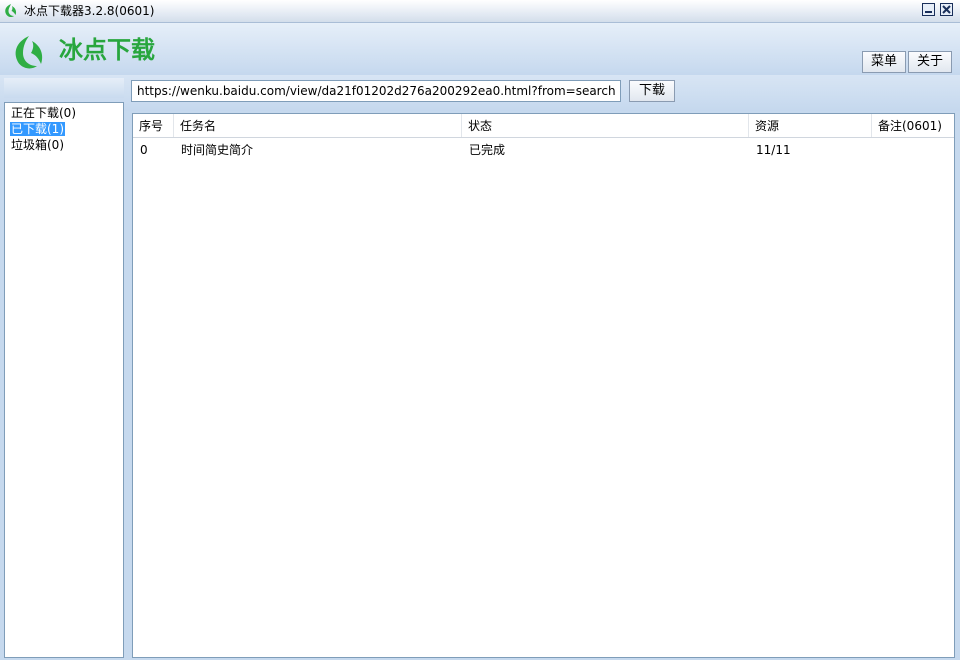 The height and width of the screenshot is (660, 960). Describe the element at coordinates (11, 11) in the screenshot. I see `leaf-logo-icon` at that location.